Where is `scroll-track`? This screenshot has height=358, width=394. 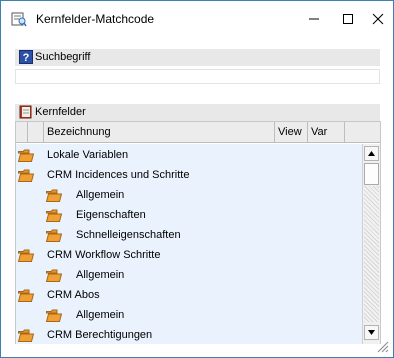 scroll-track is located at coordinates (371, 254).